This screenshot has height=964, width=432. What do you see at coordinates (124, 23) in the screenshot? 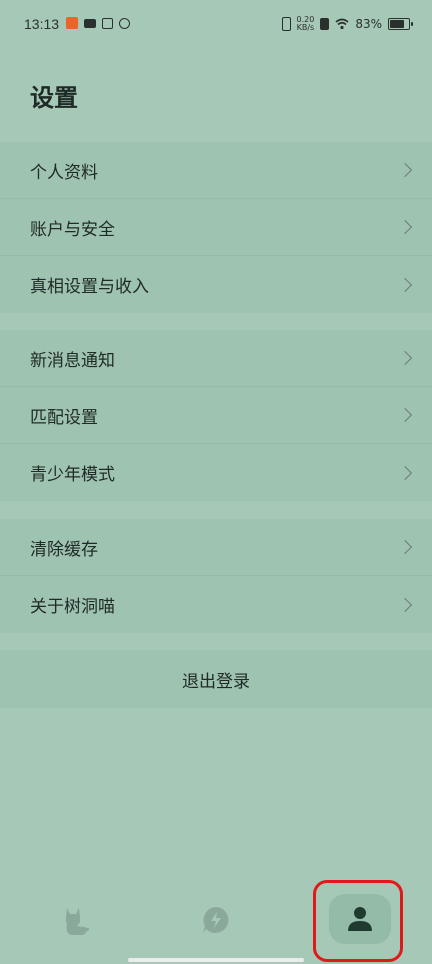
I see `link-icon` at bounding box center [124, 23].